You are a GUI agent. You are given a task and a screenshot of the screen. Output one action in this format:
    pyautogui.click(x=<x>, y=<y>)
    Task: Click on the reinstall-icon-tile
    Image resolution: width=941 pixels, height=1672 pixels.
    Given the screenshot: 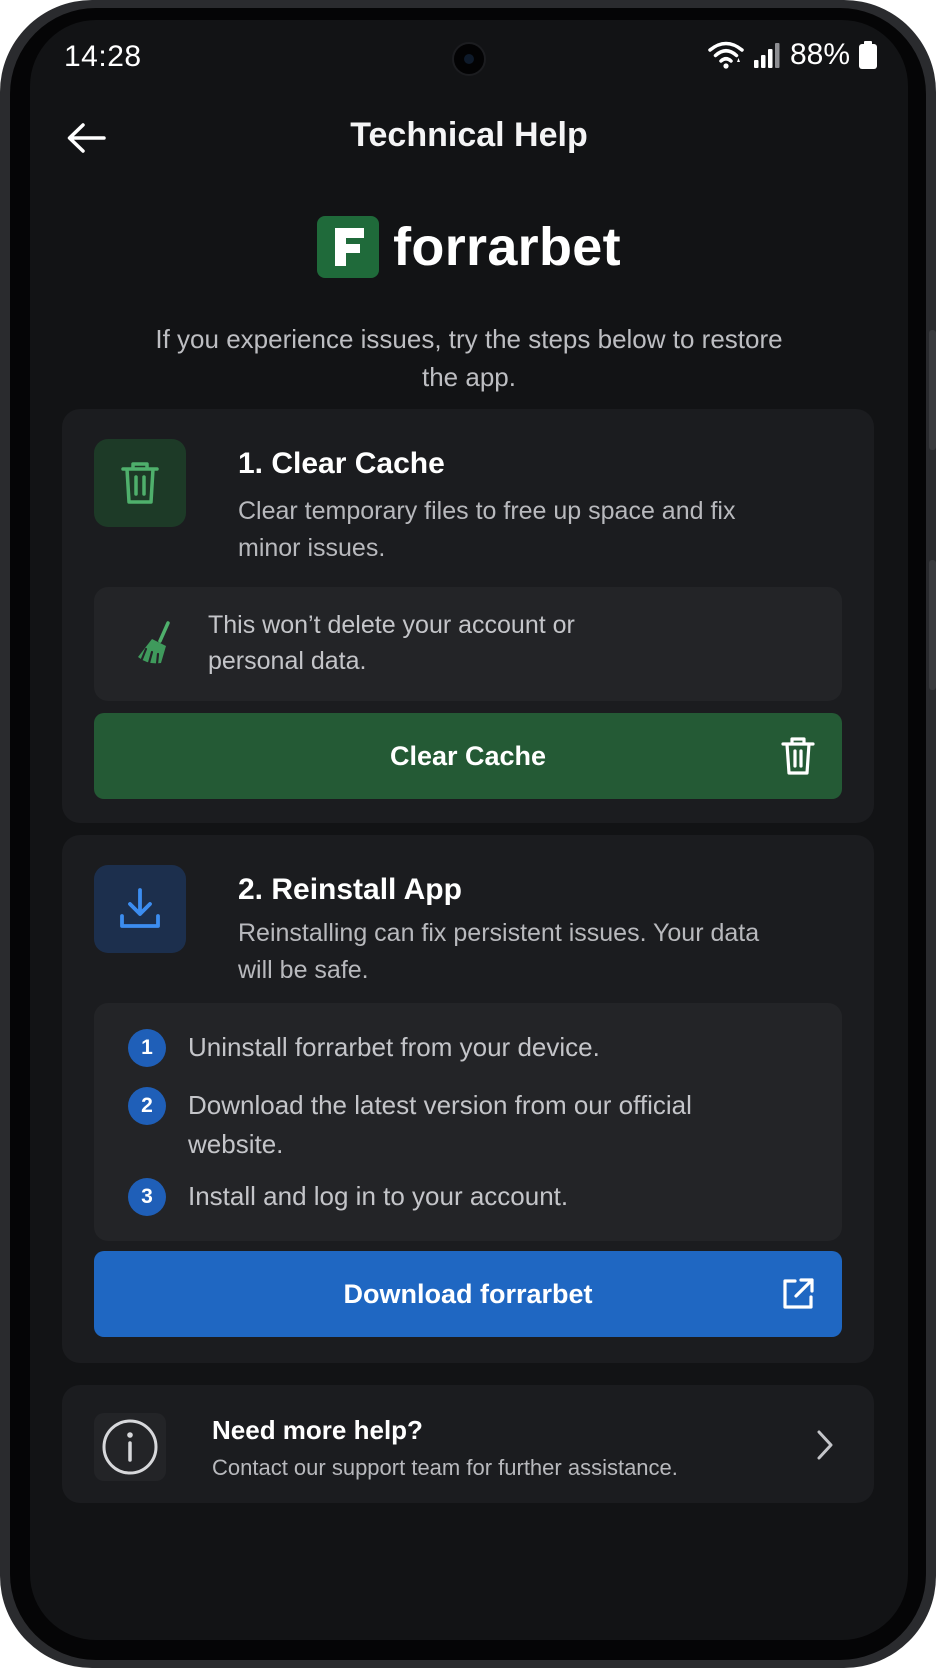 What is the action you would take?
    pyautogui.click(x=140, y=909)
    